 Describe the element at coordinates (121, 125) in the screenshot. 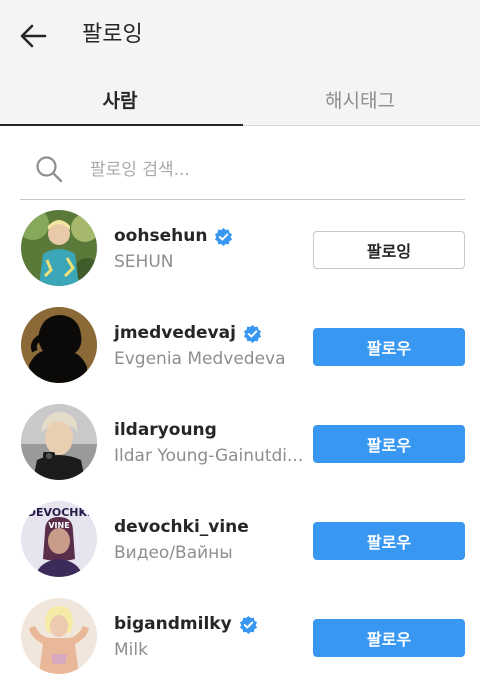

I see `active-tab-indicator` at that location.